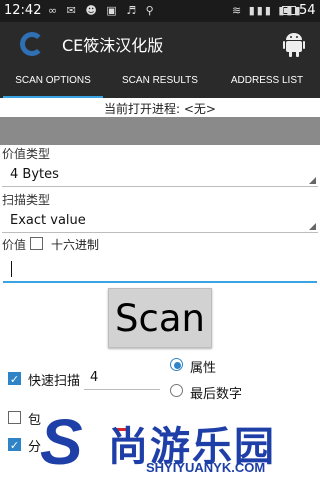 This screenshot has width=320, height=480. What do you see at coordinates (26, 200) in the screenshot?
I see `scan-type-label: 扫描类型` at bounding box center [26, 200].